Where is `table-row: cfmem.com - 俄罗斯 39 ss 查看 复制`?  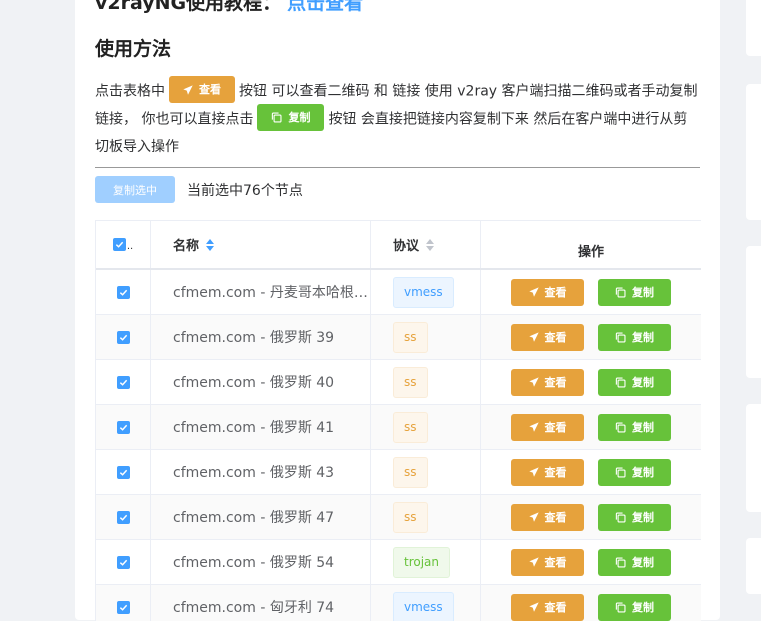 table-row: cfmem.com - 俄罗斯 39 ss 查看 复制 is located at coordinates (398, 337).